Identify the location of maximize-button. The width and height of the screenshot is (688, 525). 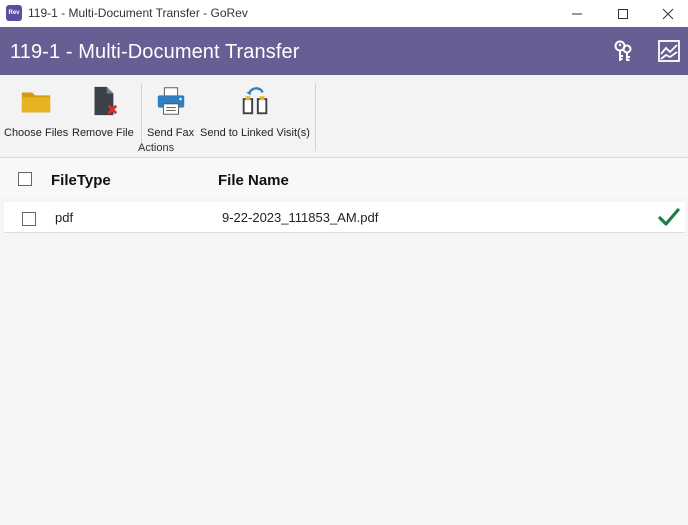
(623, 13).